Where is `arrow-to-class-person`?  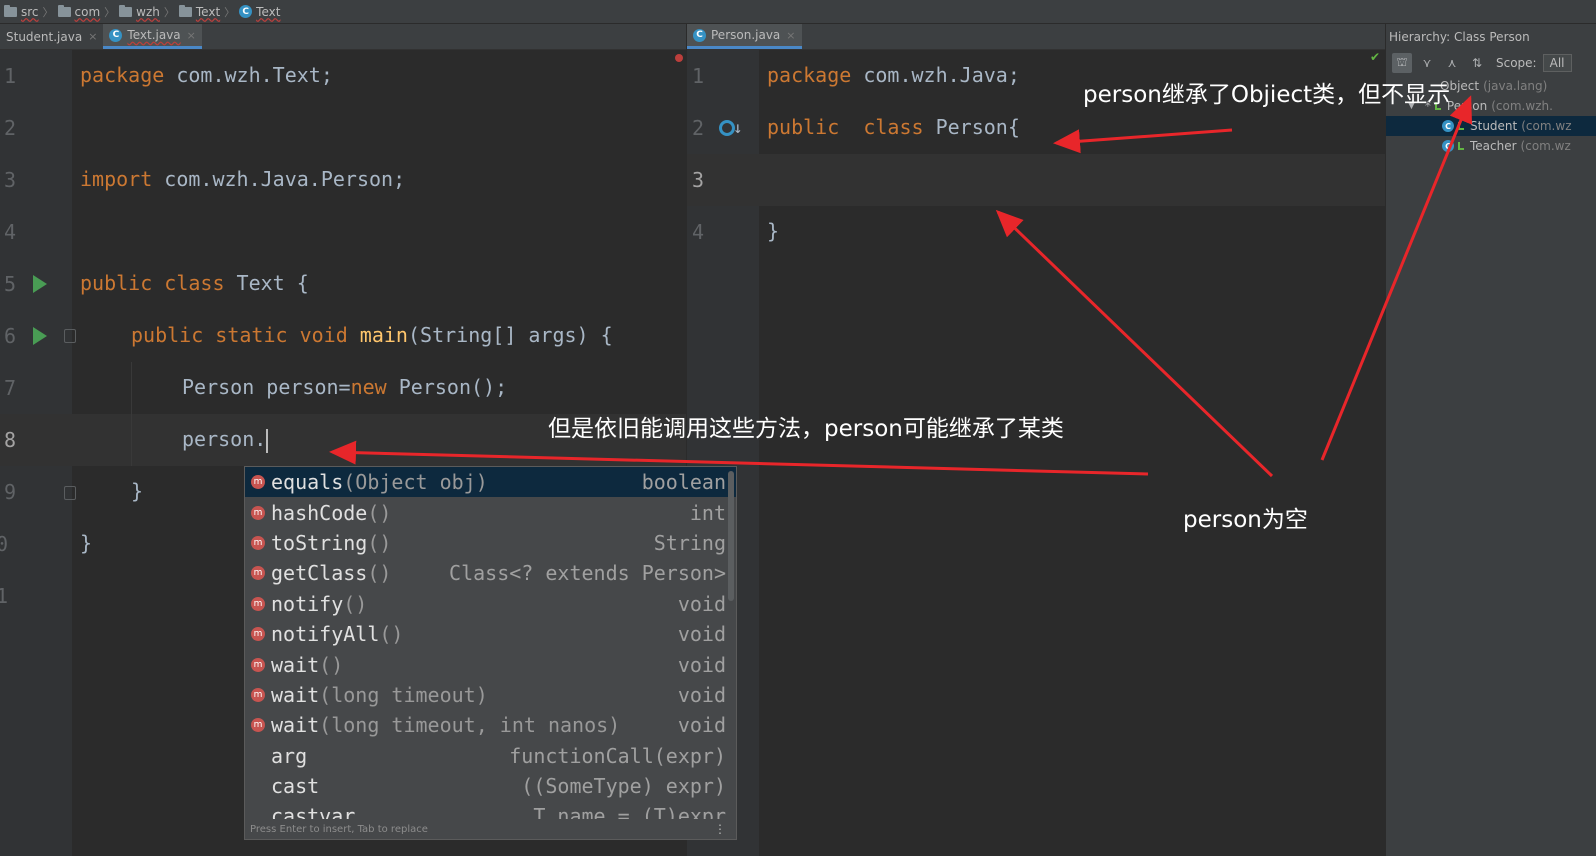 arrow-to-class-person is located at coordinates (1143, 141).